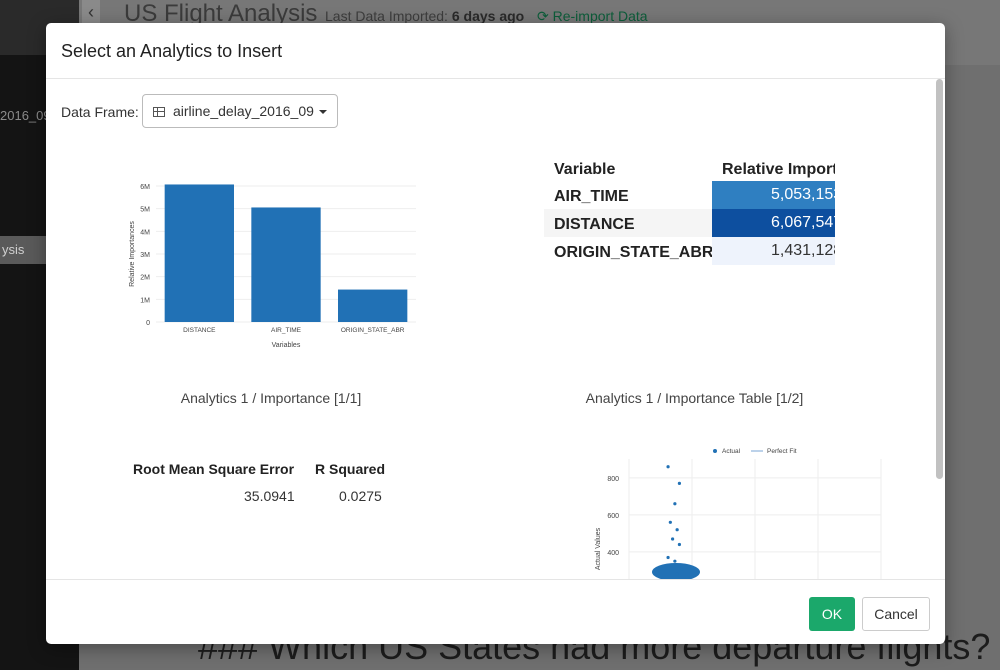 This screenshot has height=670, width=1000. Describe the element at coordinates (613, 516) in the screenshot. I see `y-tick-label: 600` at that location.